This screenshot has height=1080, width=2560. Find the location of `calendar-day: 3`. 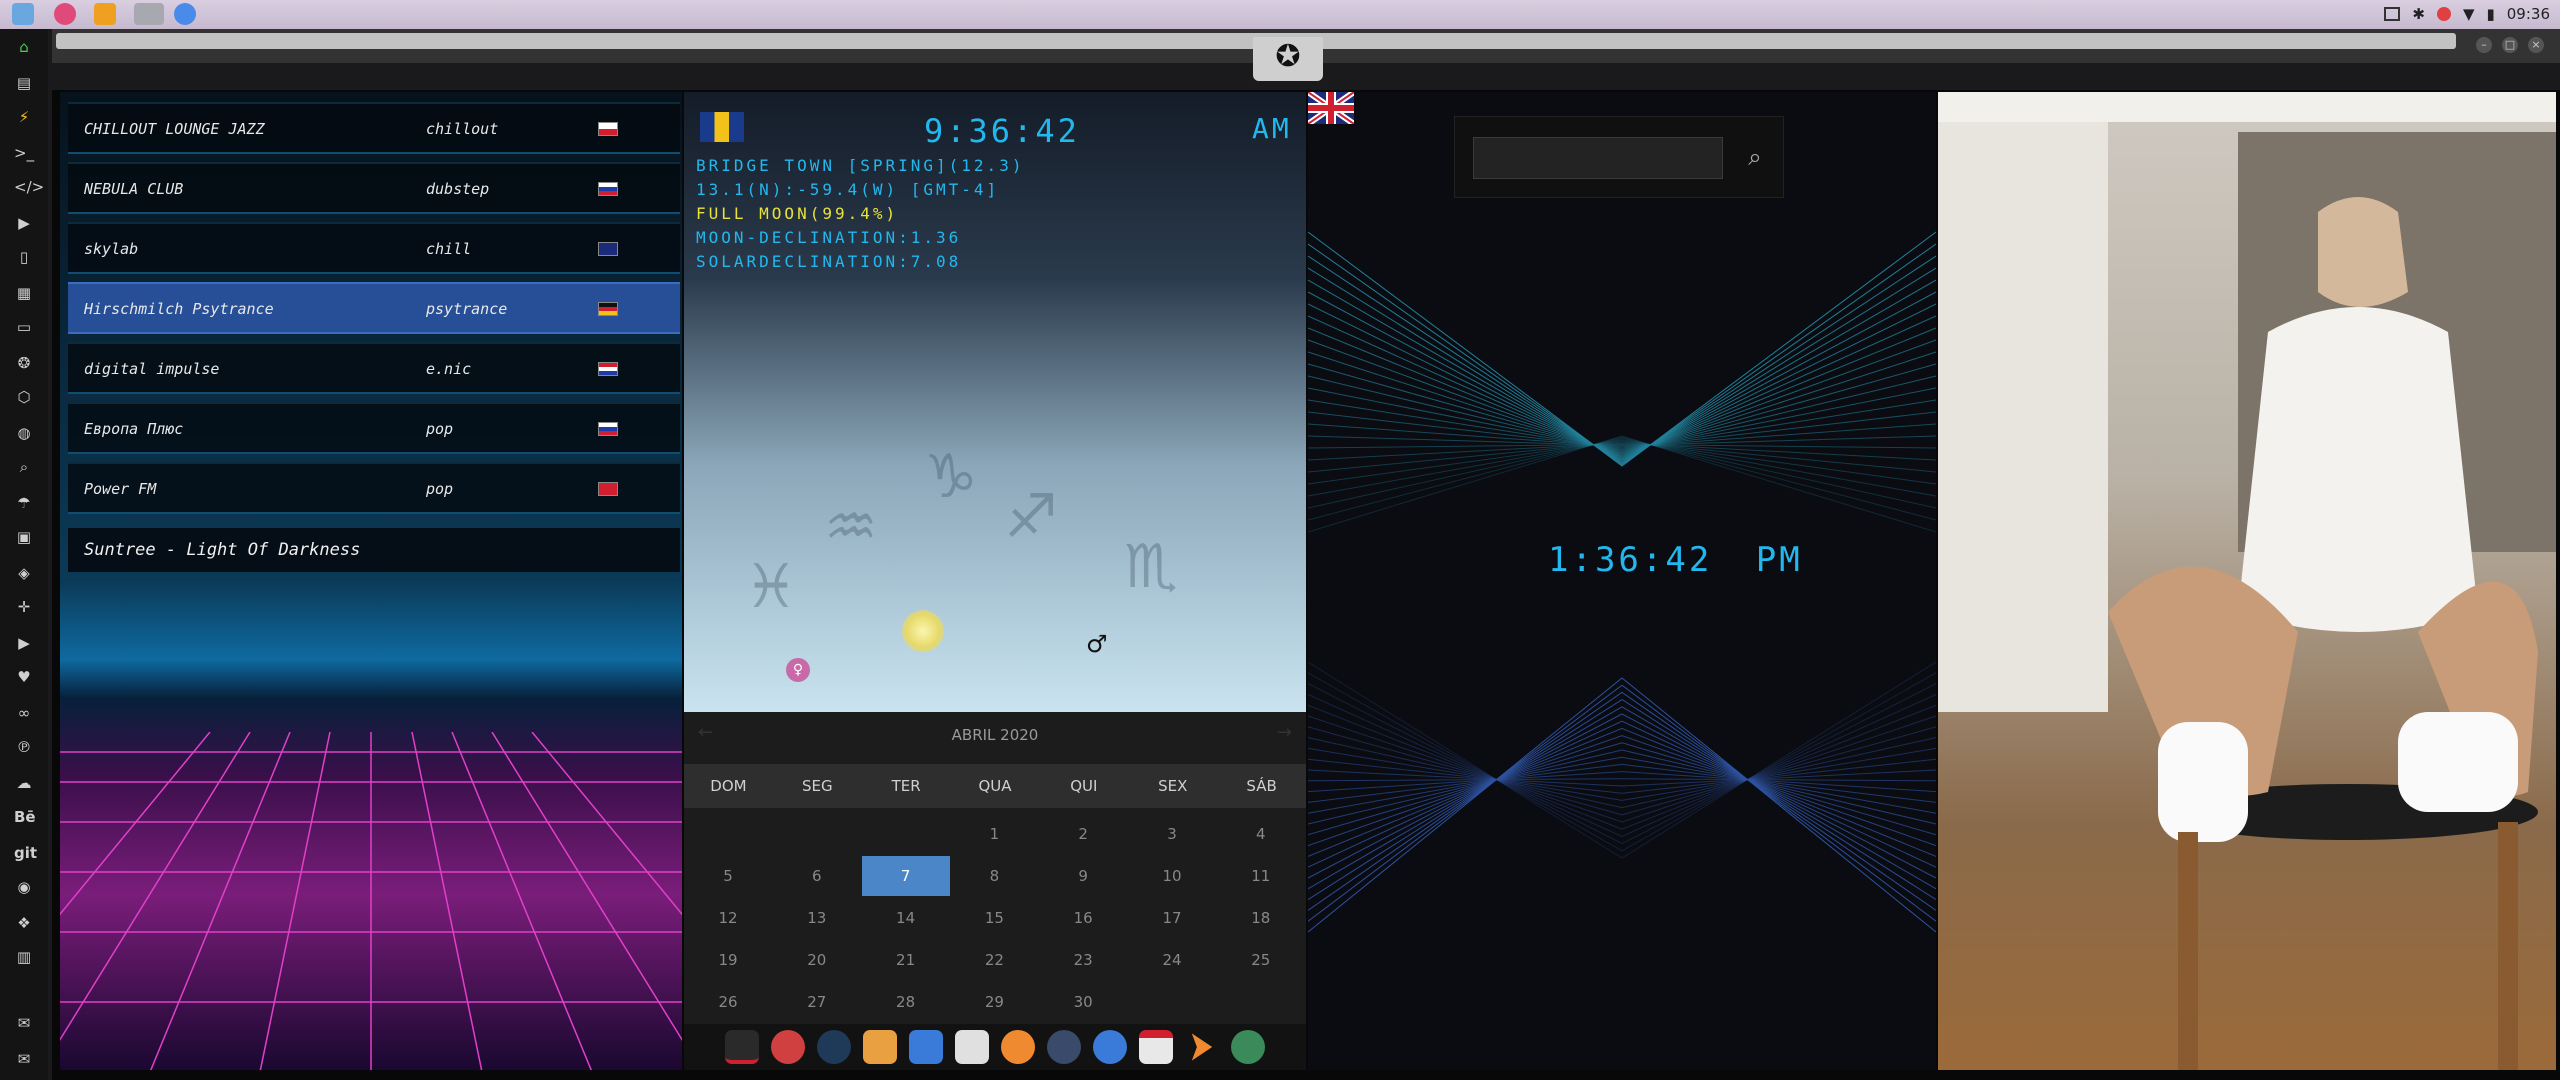

calendar-day: 3 is located at coordinates (1172, 834).